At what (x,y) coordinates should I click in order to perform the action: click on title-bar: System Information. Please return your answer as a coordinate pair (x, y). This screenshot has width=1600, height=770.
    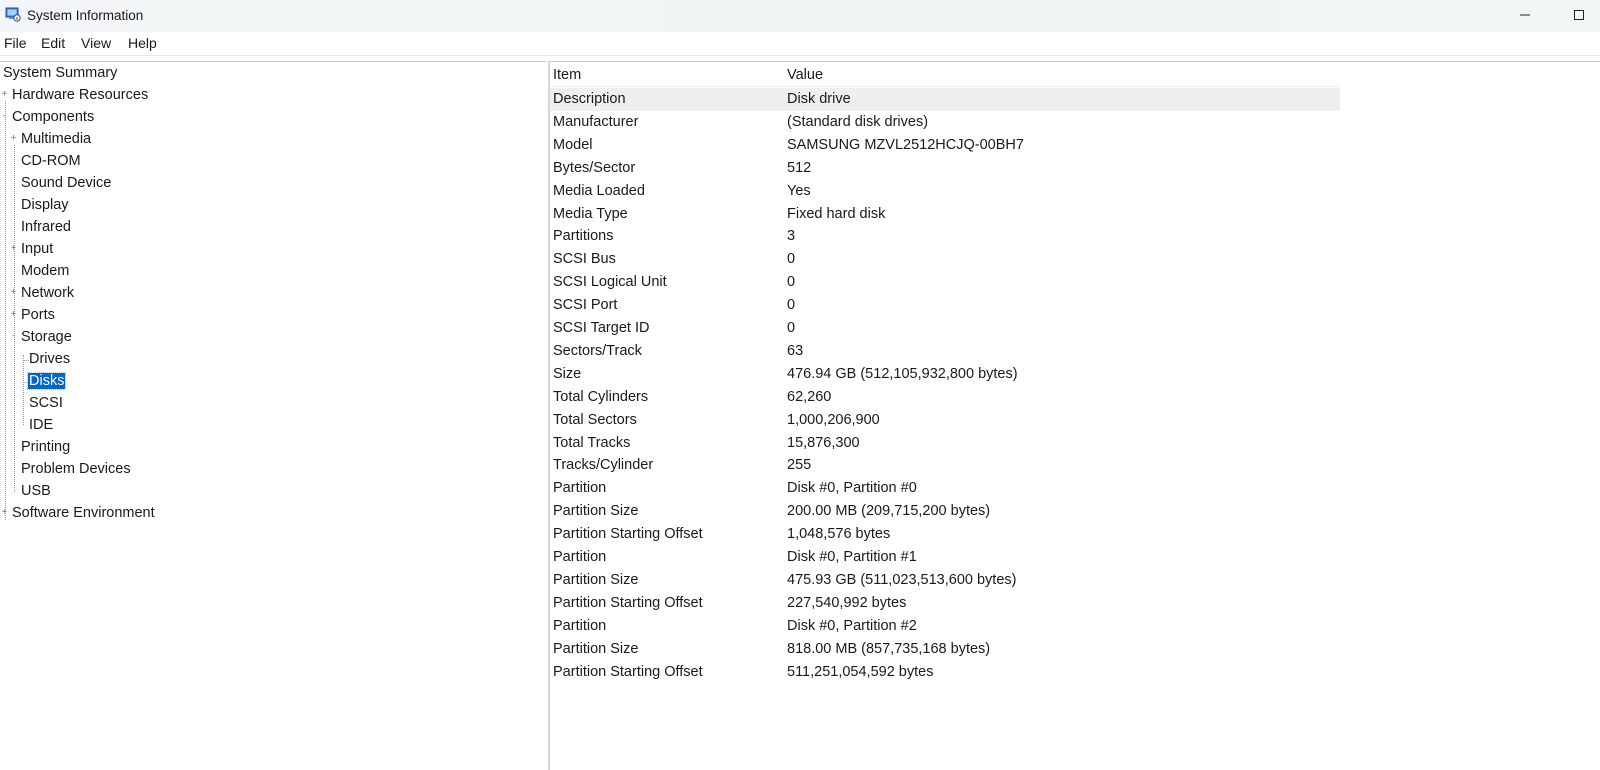
    Looking at the image, I should click on (800, 16).